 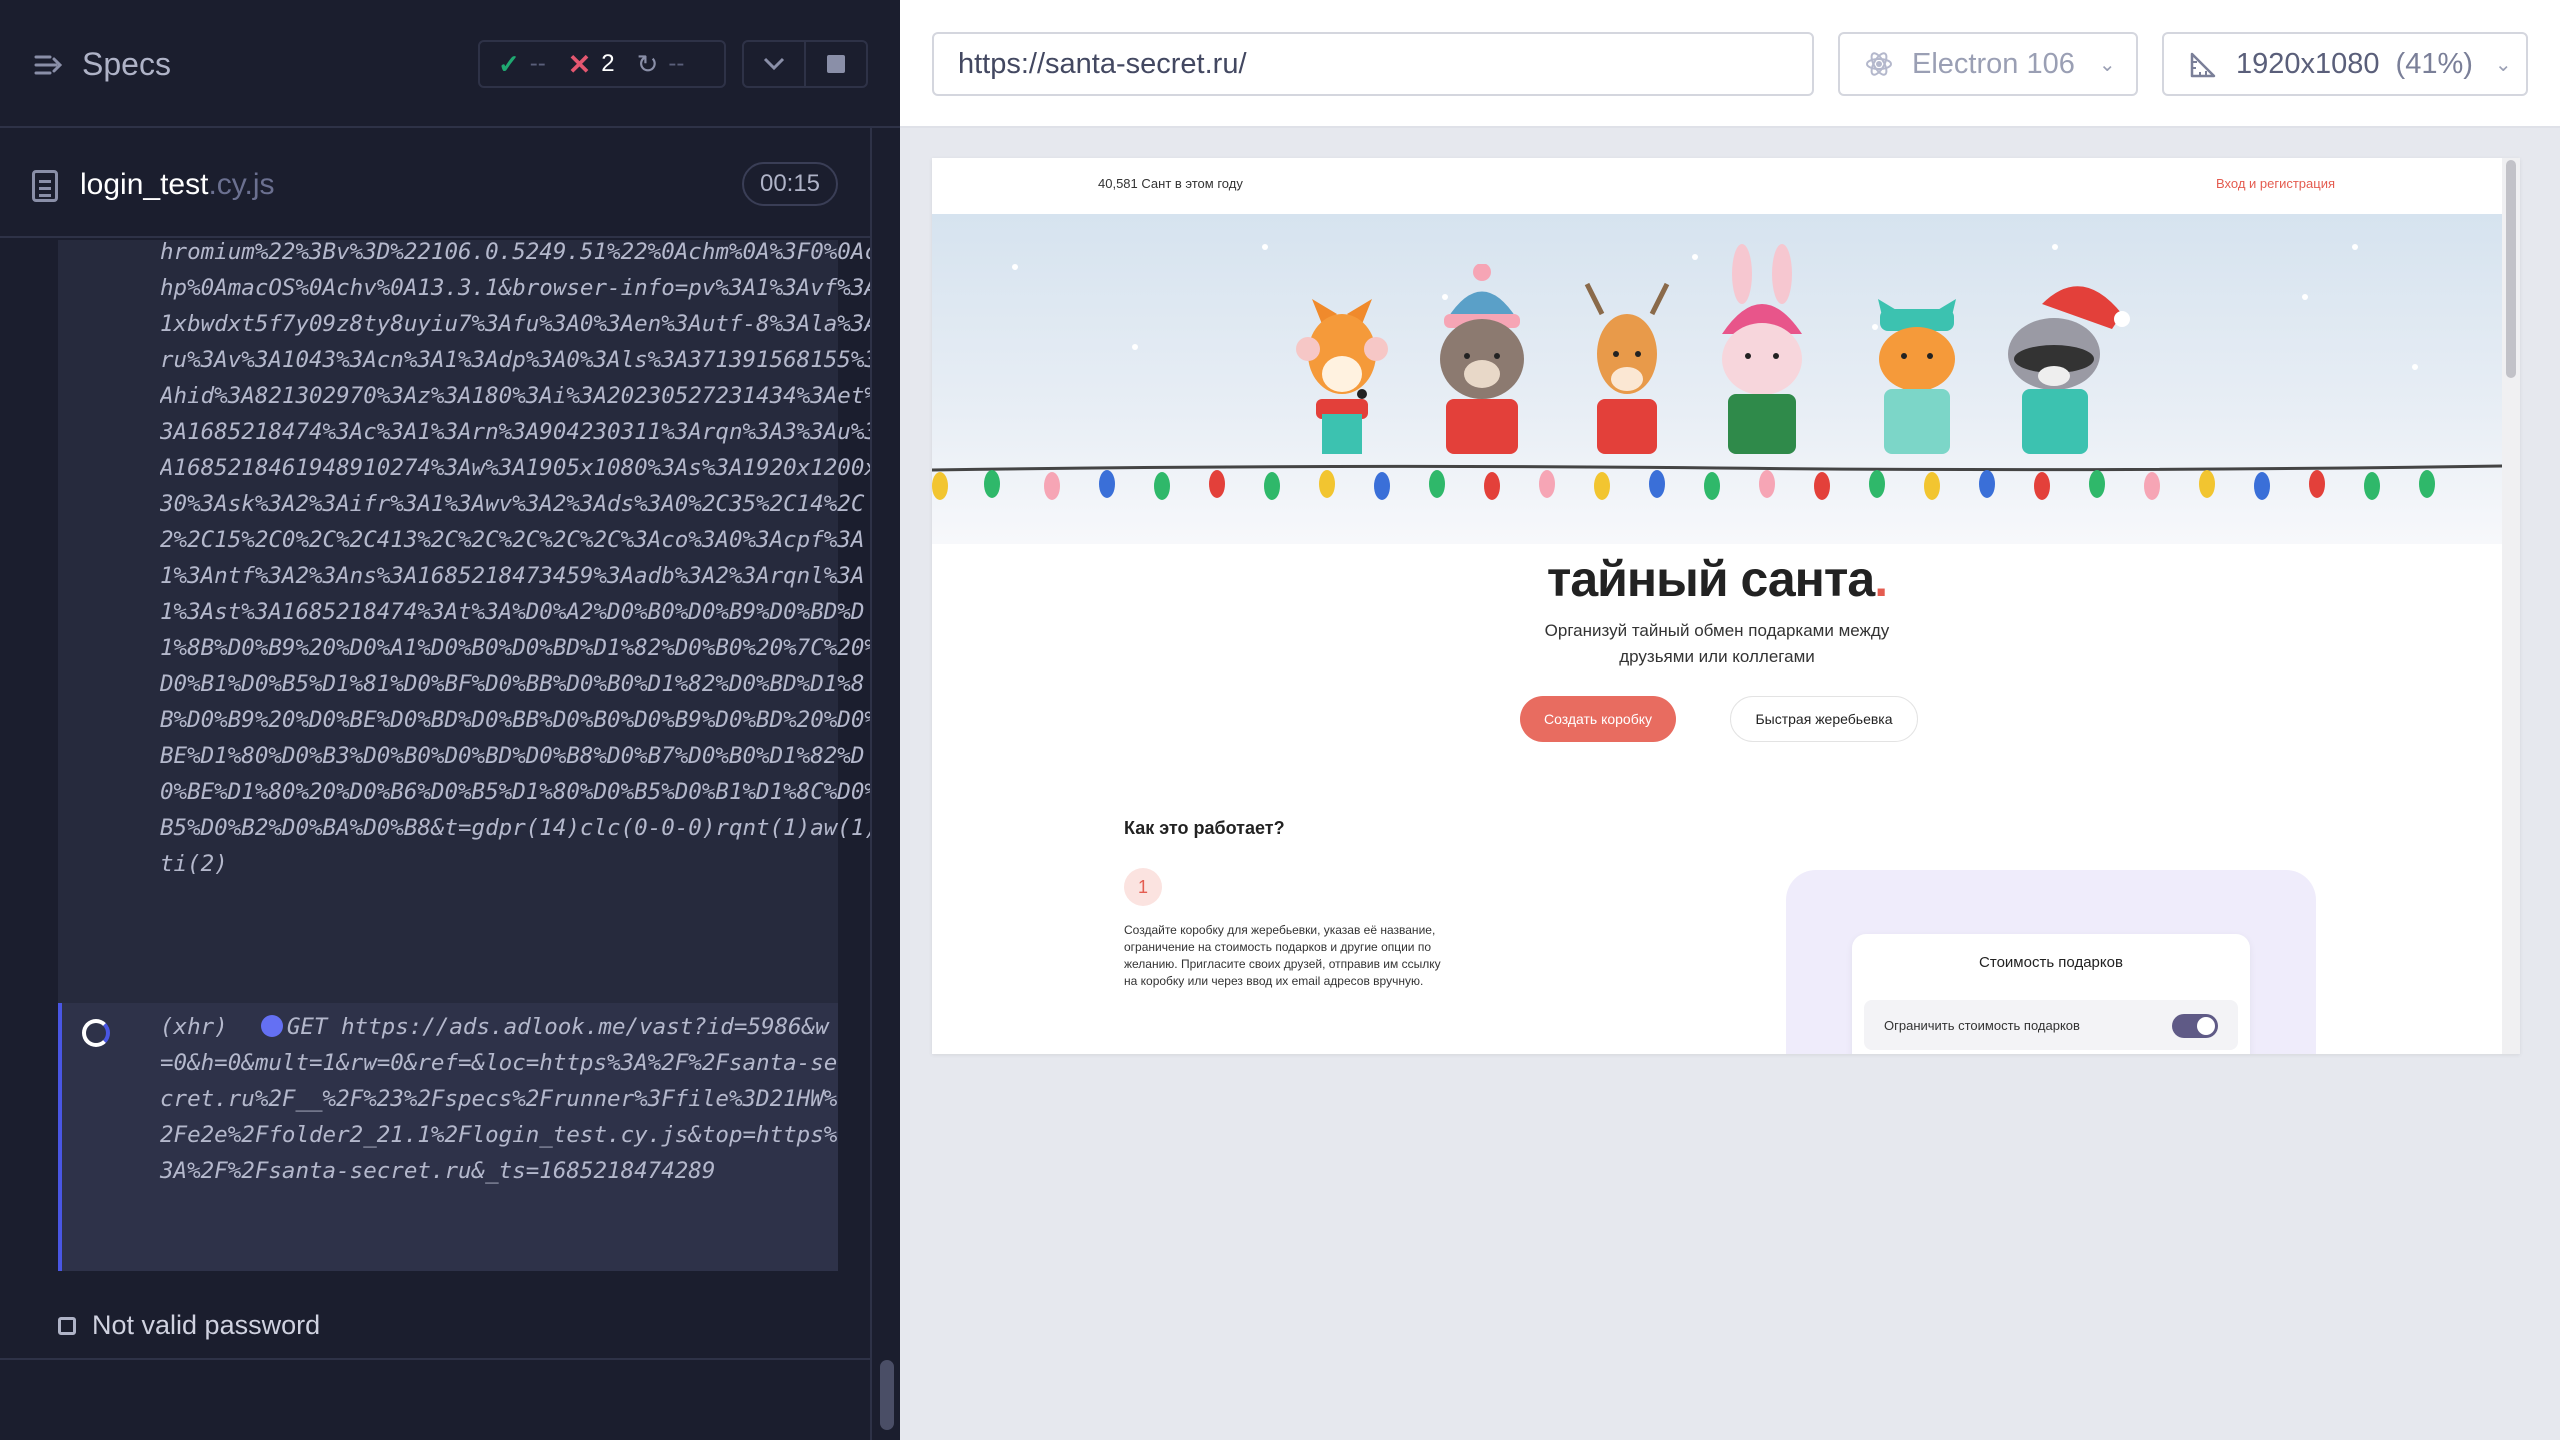 I want to click on ruler-icon, so click(x=2203, y=65).